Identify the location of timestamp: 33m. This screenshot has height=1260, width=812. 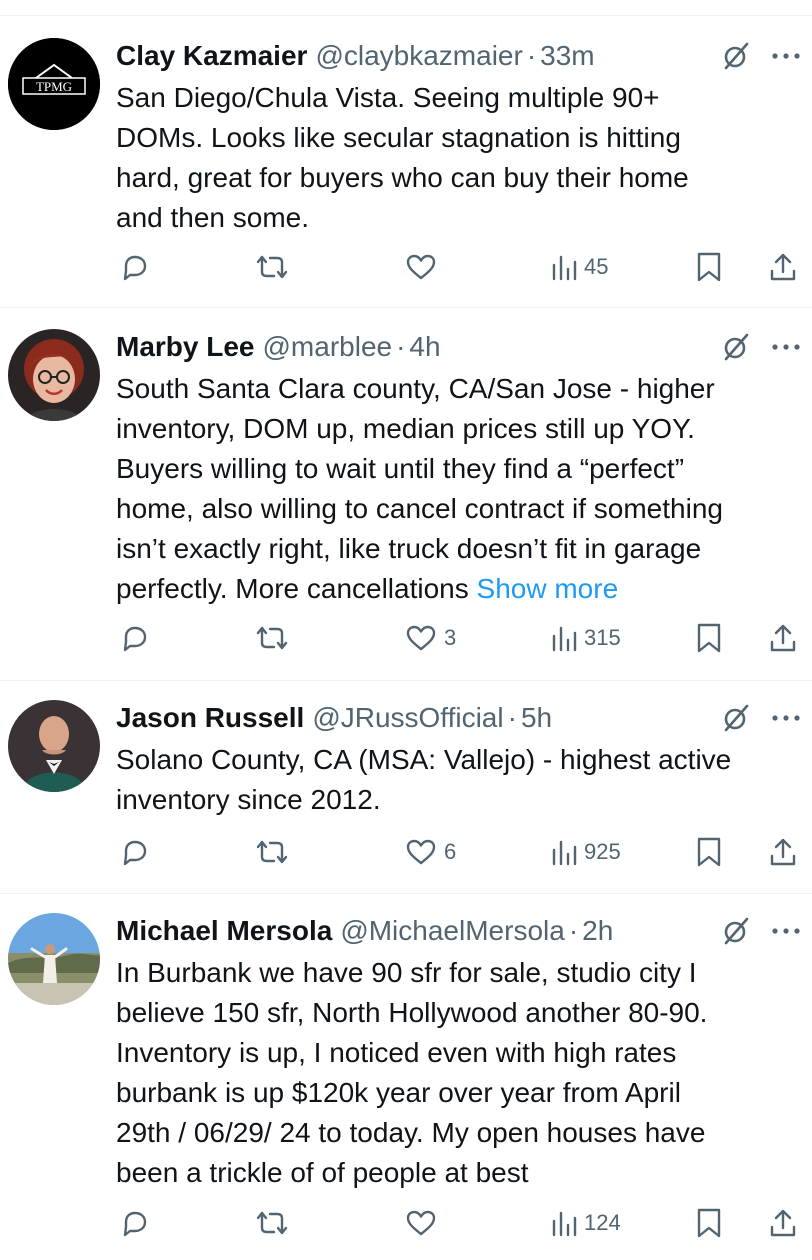
(567, 56).